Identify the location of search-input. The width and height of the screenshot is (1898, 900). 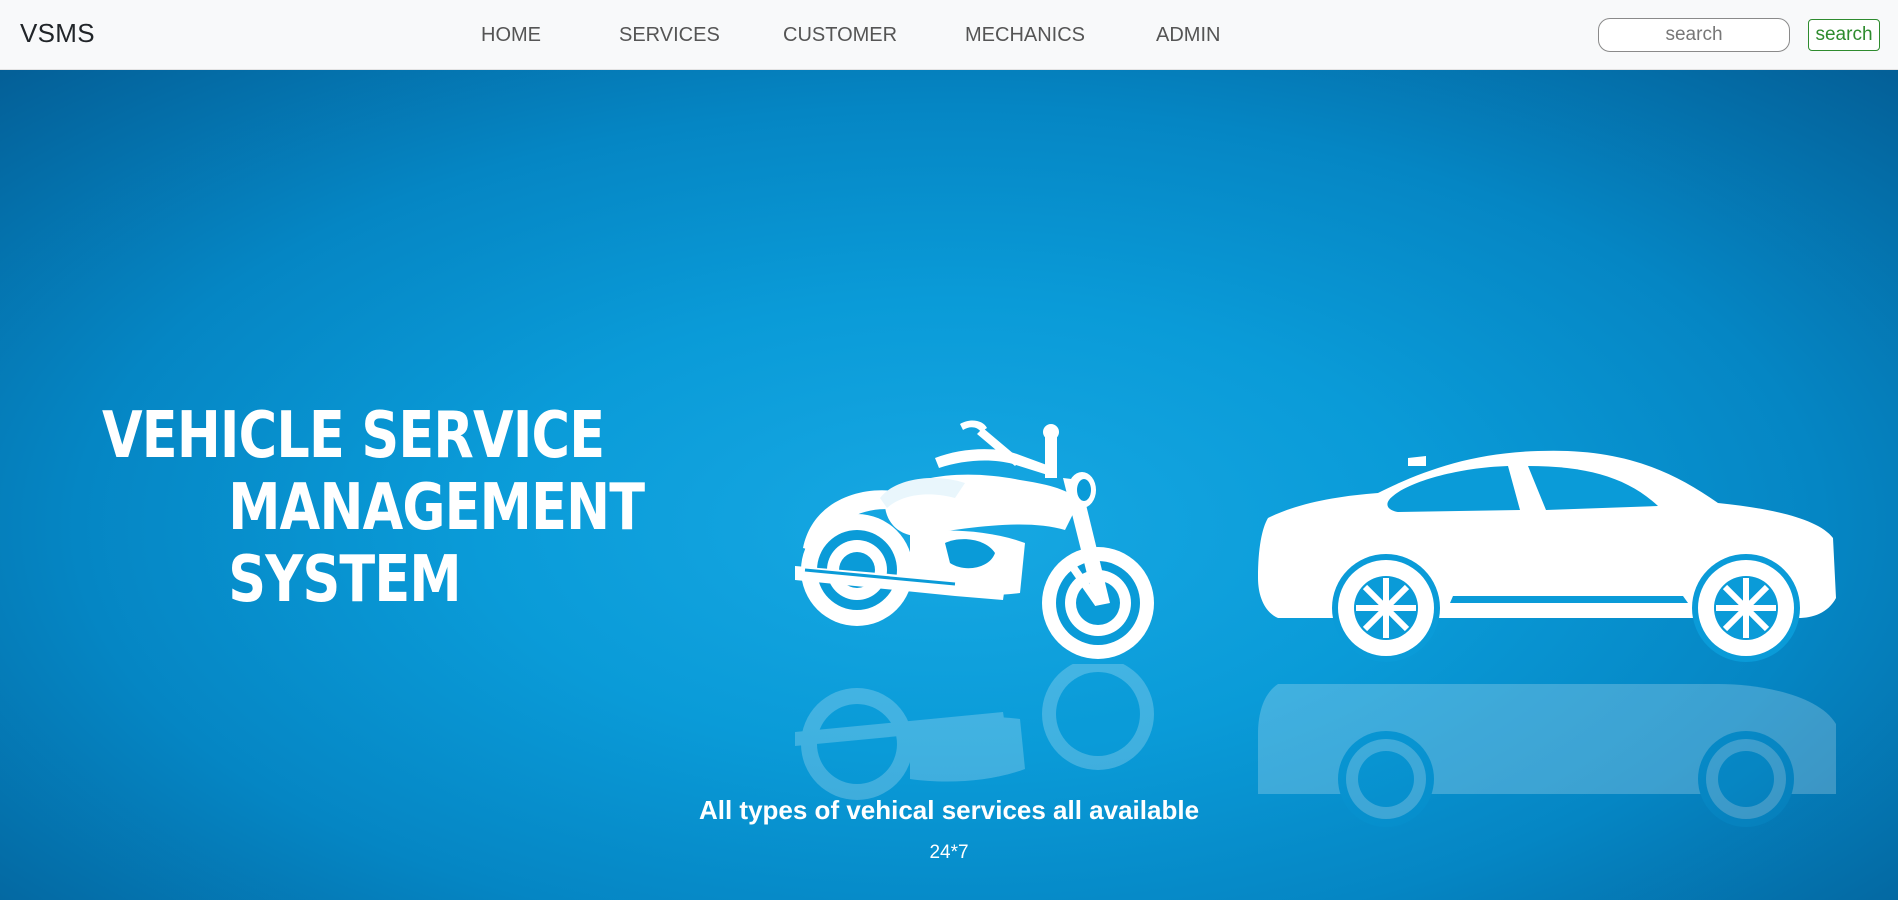
(1694, 35).